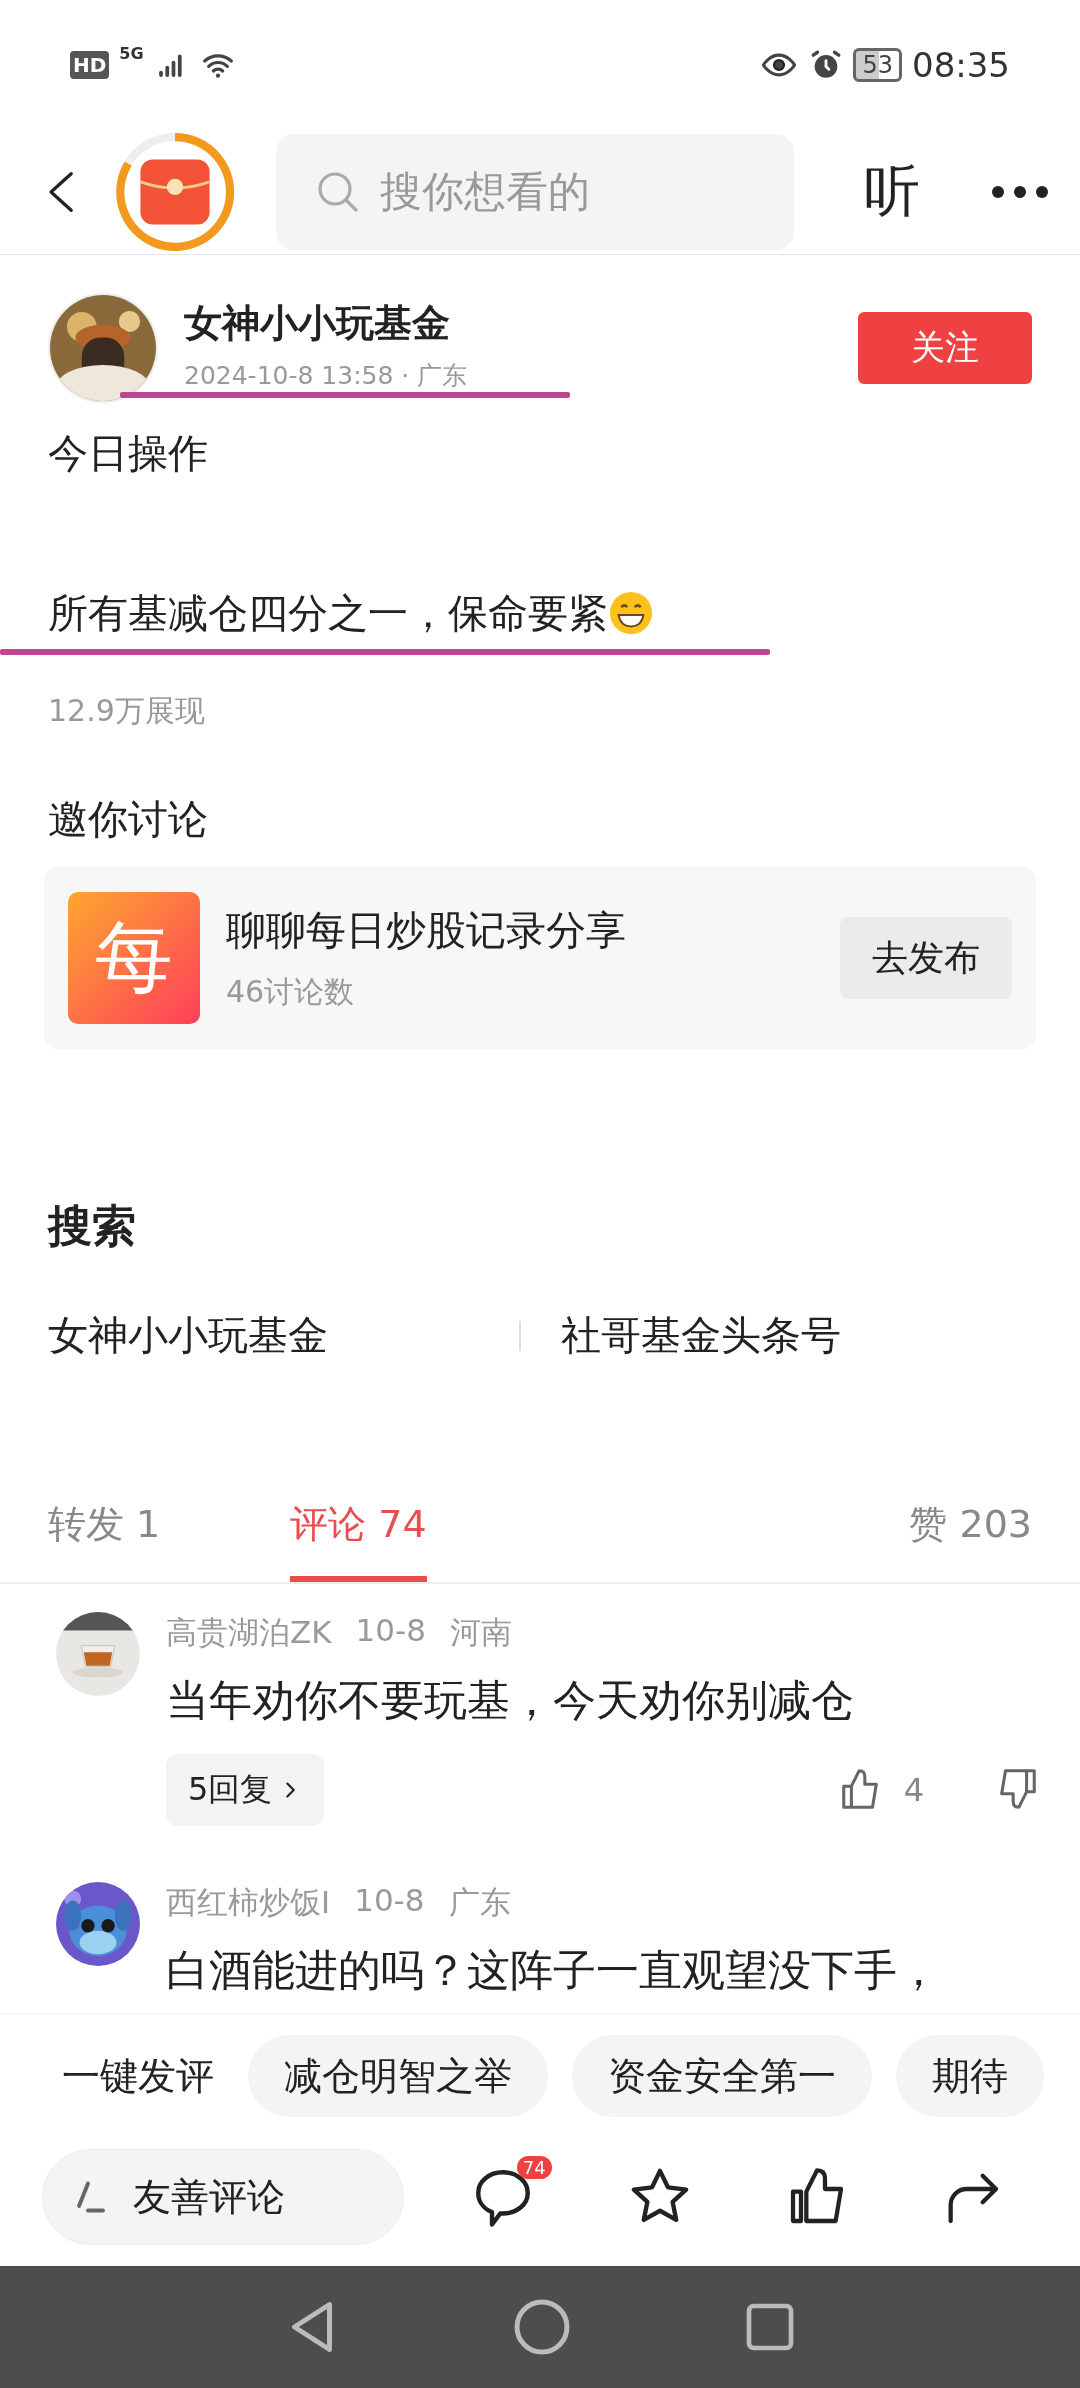 This screenshot has width=1080, height=2388. Describe the element at coordinates (284, 1335) in the screenshot. I see `search-link: 女神小小玩基金` at that location.